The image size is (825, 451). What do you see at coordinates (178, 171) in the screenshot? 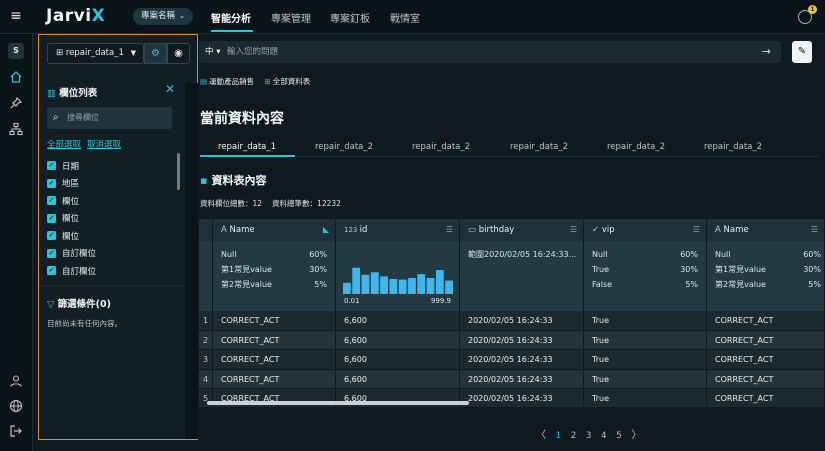
I see `field-list-scrollbar` at bounding box center [178, 171].